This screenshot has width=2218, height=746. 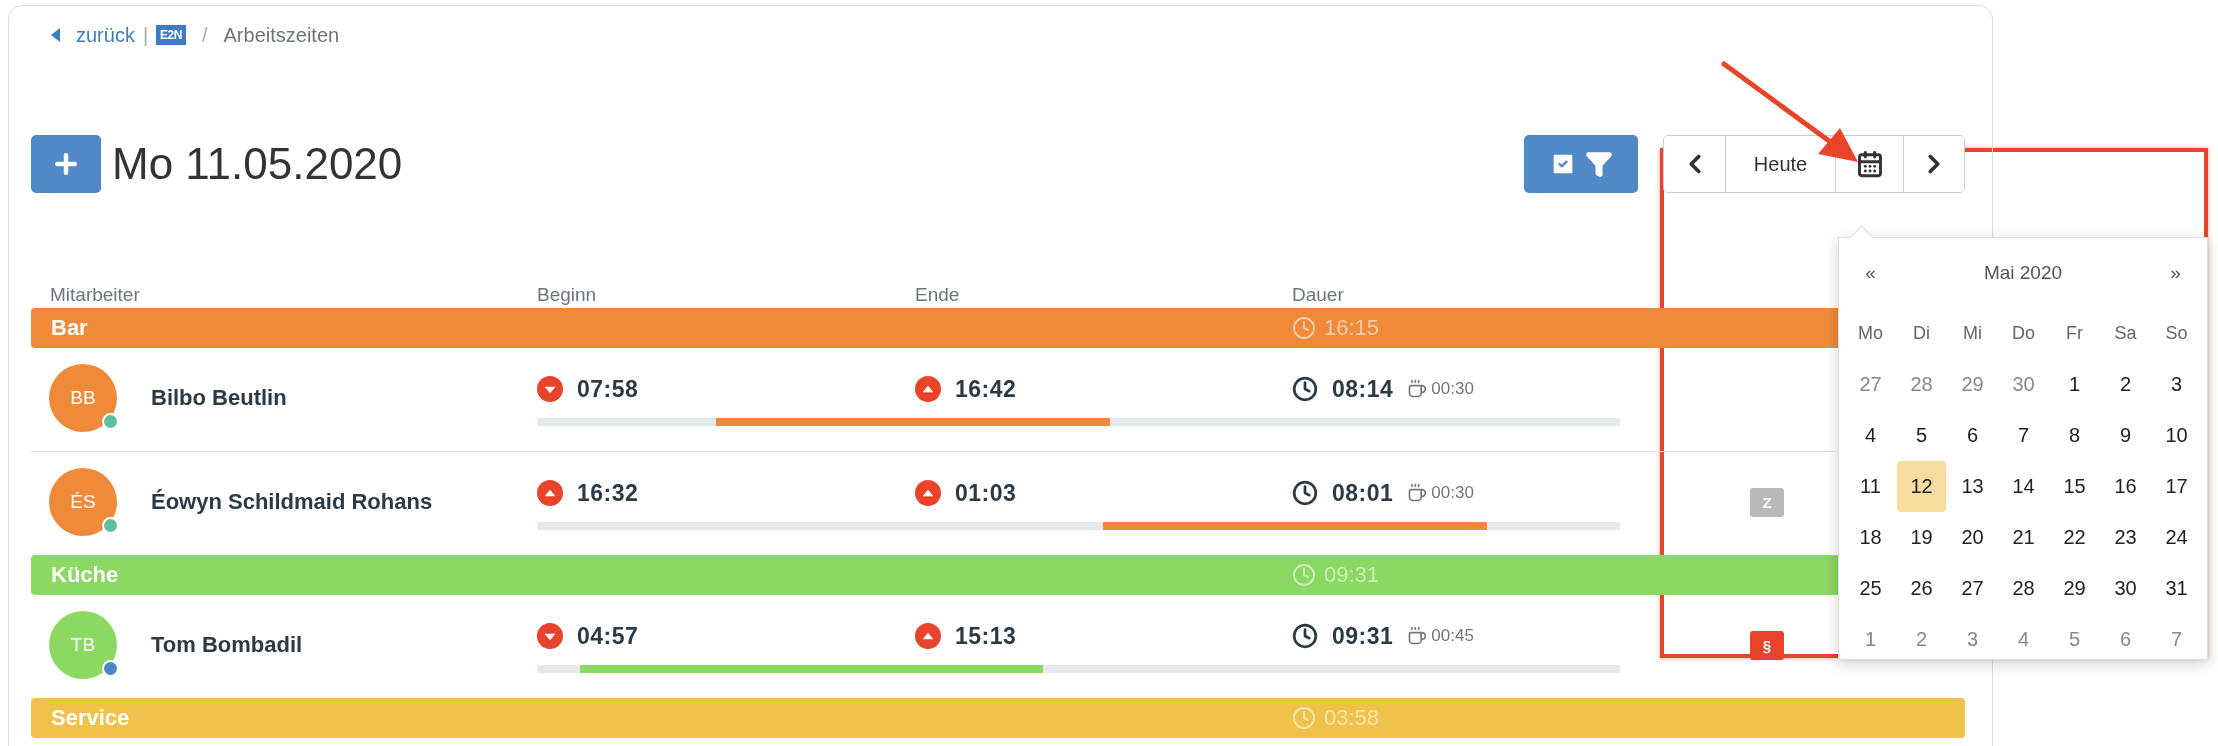 What do you see at coordinates (550, 636) in the screenshot?
I see `caret-down-icon` at bounding box center [550, 636].